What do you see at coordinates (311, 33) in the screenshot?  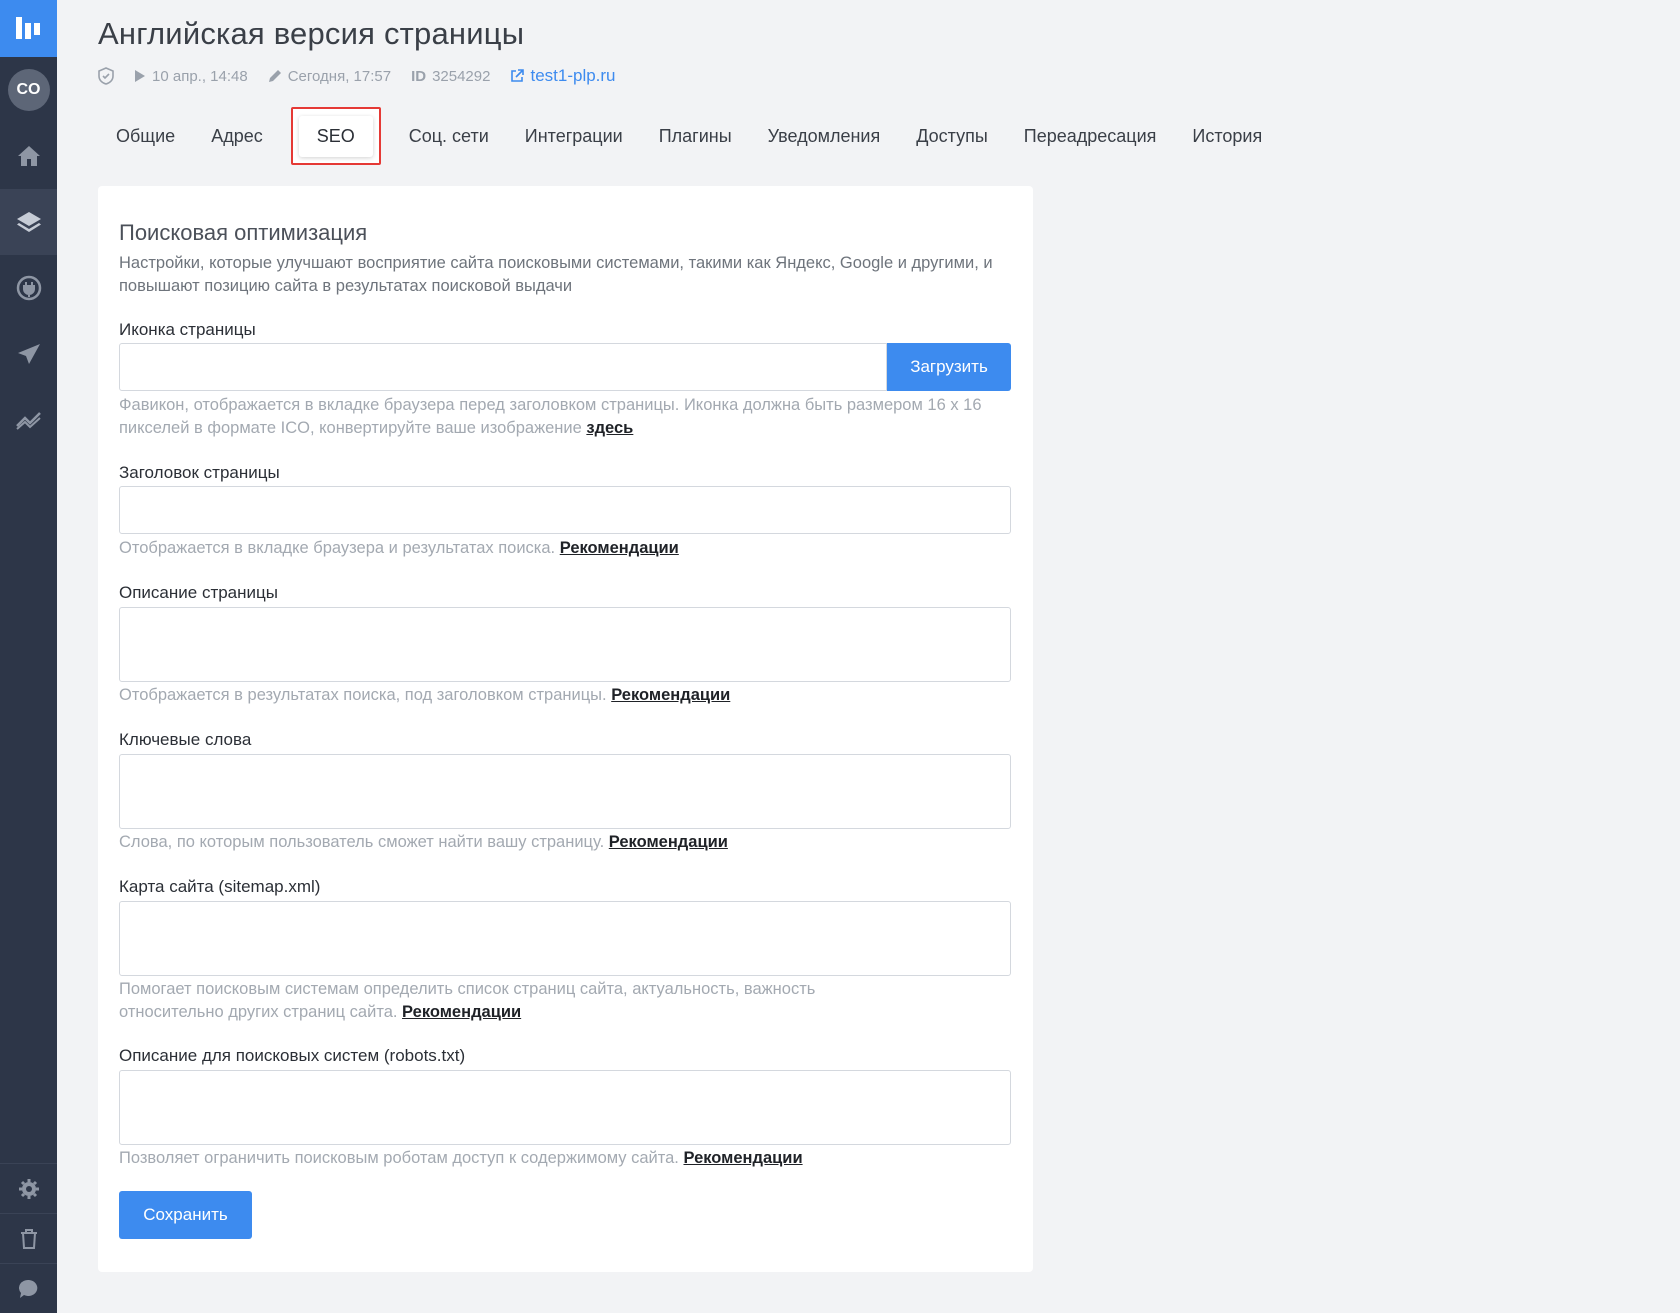 I see `page-title: Английская версия страницы` at bounding box center [311, 33].